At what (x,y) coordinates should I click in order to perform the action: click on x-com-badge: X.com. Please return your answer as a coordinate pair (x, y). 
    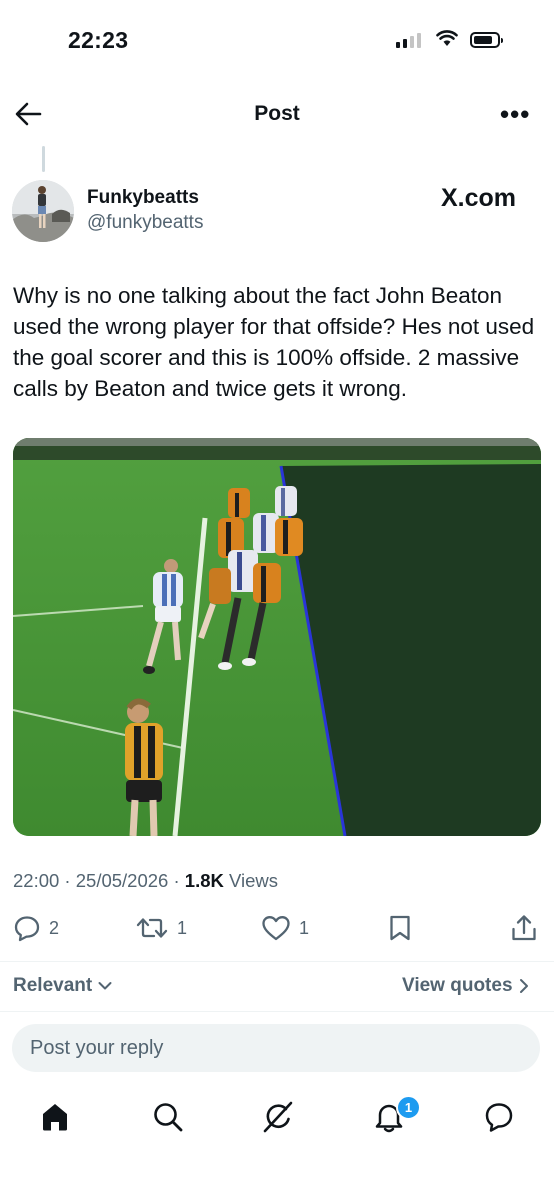
    Looking at the image, I should click on (479, 198).